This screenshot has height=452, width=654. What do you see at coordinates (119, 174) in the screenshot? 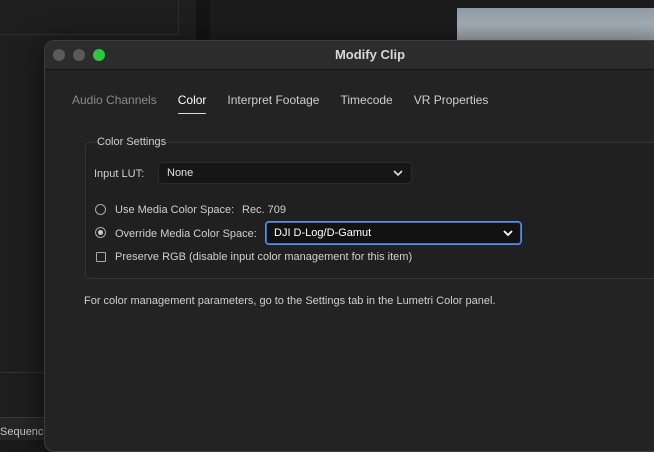
I see `input-lut-label: Input LUT:` at bounding box center [119, 174].